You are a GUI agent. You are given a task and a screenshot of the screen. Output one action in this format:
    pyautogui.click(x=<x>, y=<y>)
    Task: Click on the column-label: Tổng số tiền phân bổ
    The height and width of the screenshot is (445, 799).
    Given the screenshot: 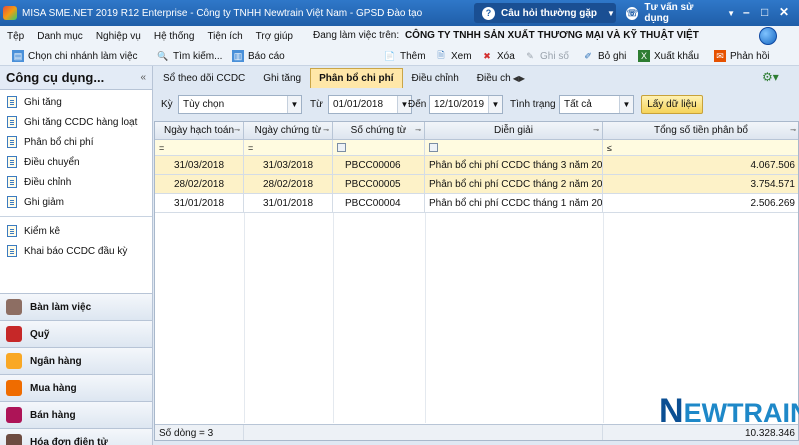 What is the action you would take?
    pyautogui.click(x=701, y=130)
    